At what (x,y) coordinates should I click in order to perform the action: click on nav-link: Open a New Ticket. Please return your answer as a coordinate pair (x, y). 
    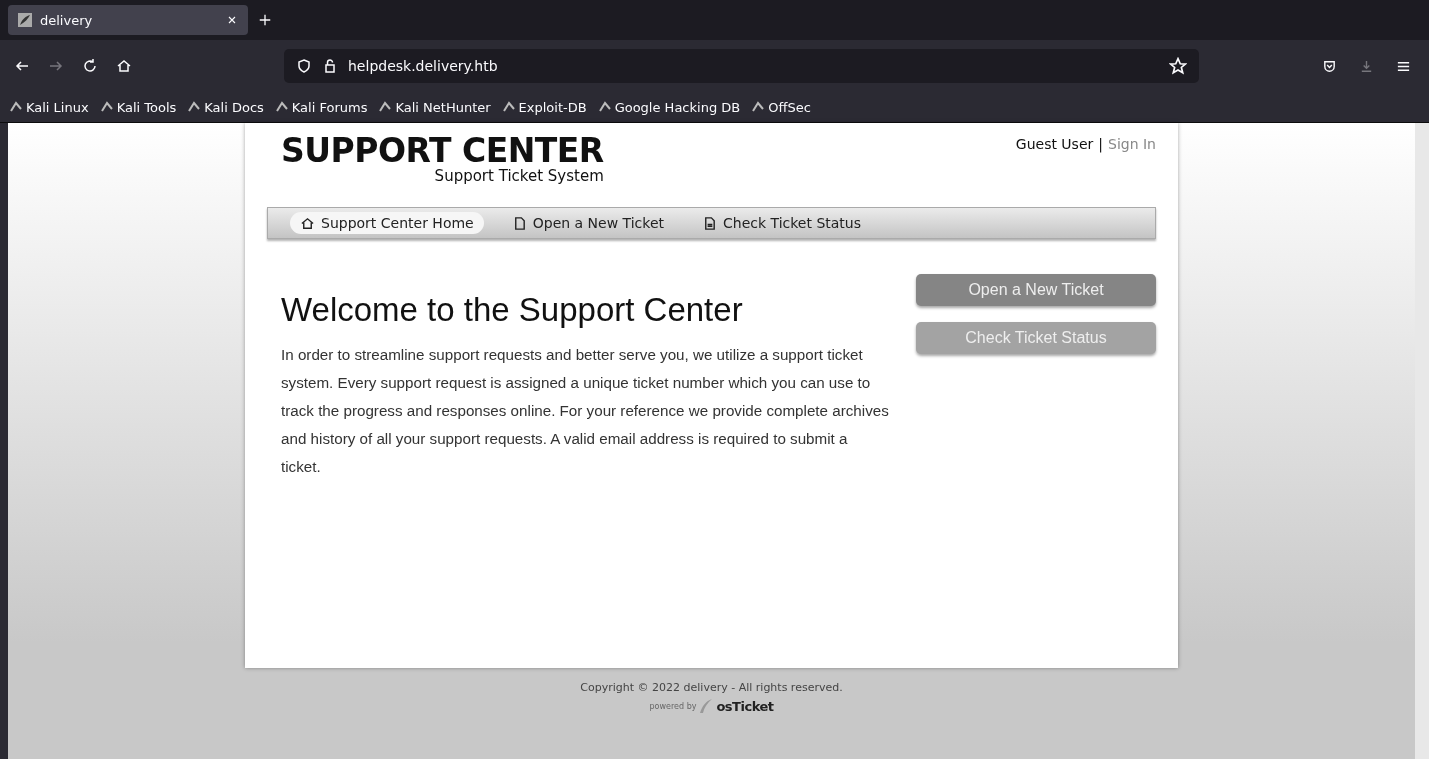
    Looking at the image, I should click on (587, 223).